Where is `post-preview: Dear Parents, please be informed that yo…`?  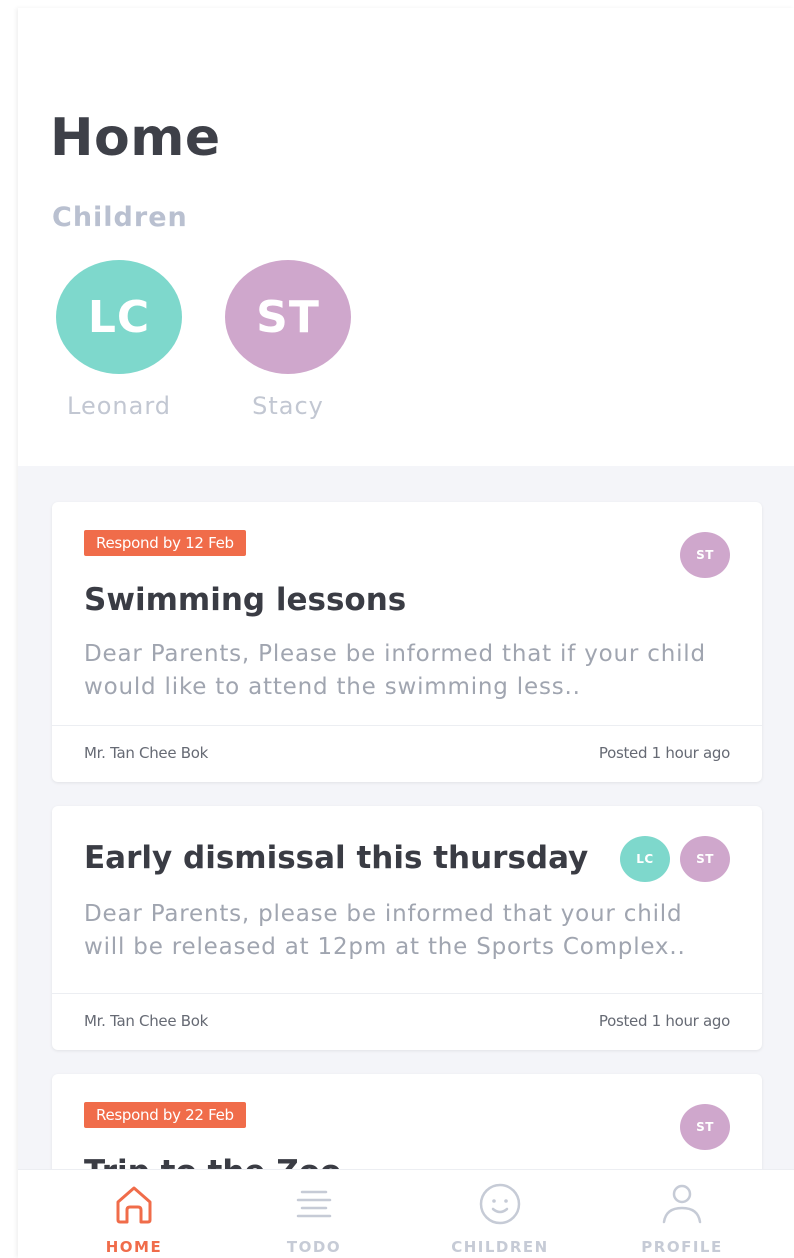
post-preview: Dear Parents, please be informed that yo… is located at coordinates (385, 930).